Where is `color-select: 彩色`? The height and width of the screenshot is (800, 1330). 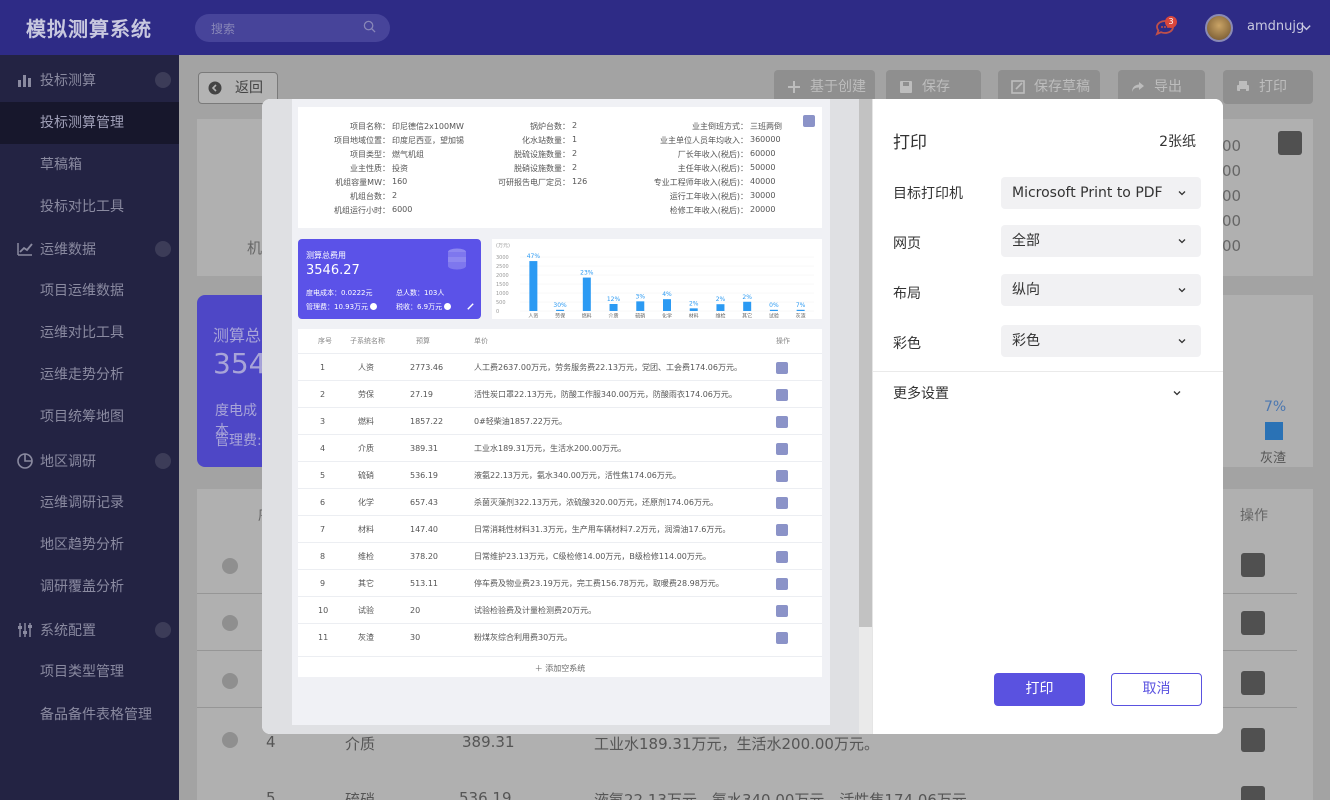
color-select: 彩色 is located at coordinates (1101, 341).